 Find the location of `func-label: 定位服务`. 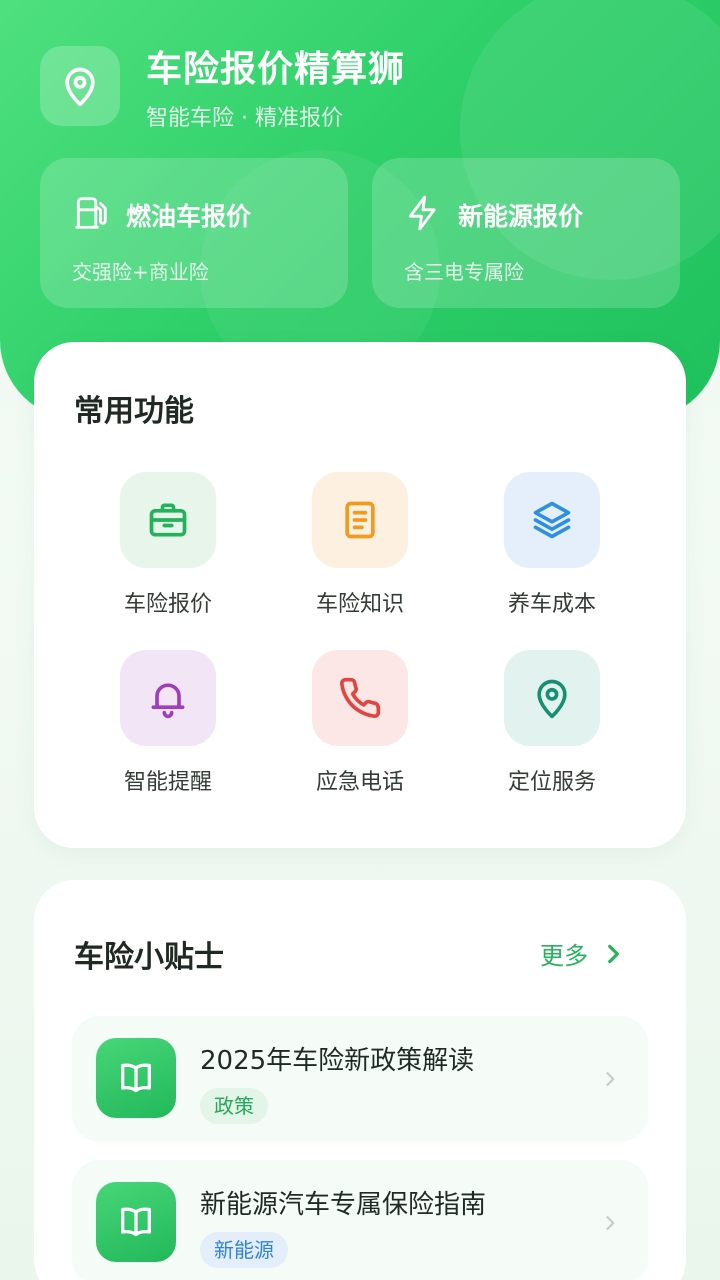

func-label: 定位服务 is located at coordinates (551, 782).